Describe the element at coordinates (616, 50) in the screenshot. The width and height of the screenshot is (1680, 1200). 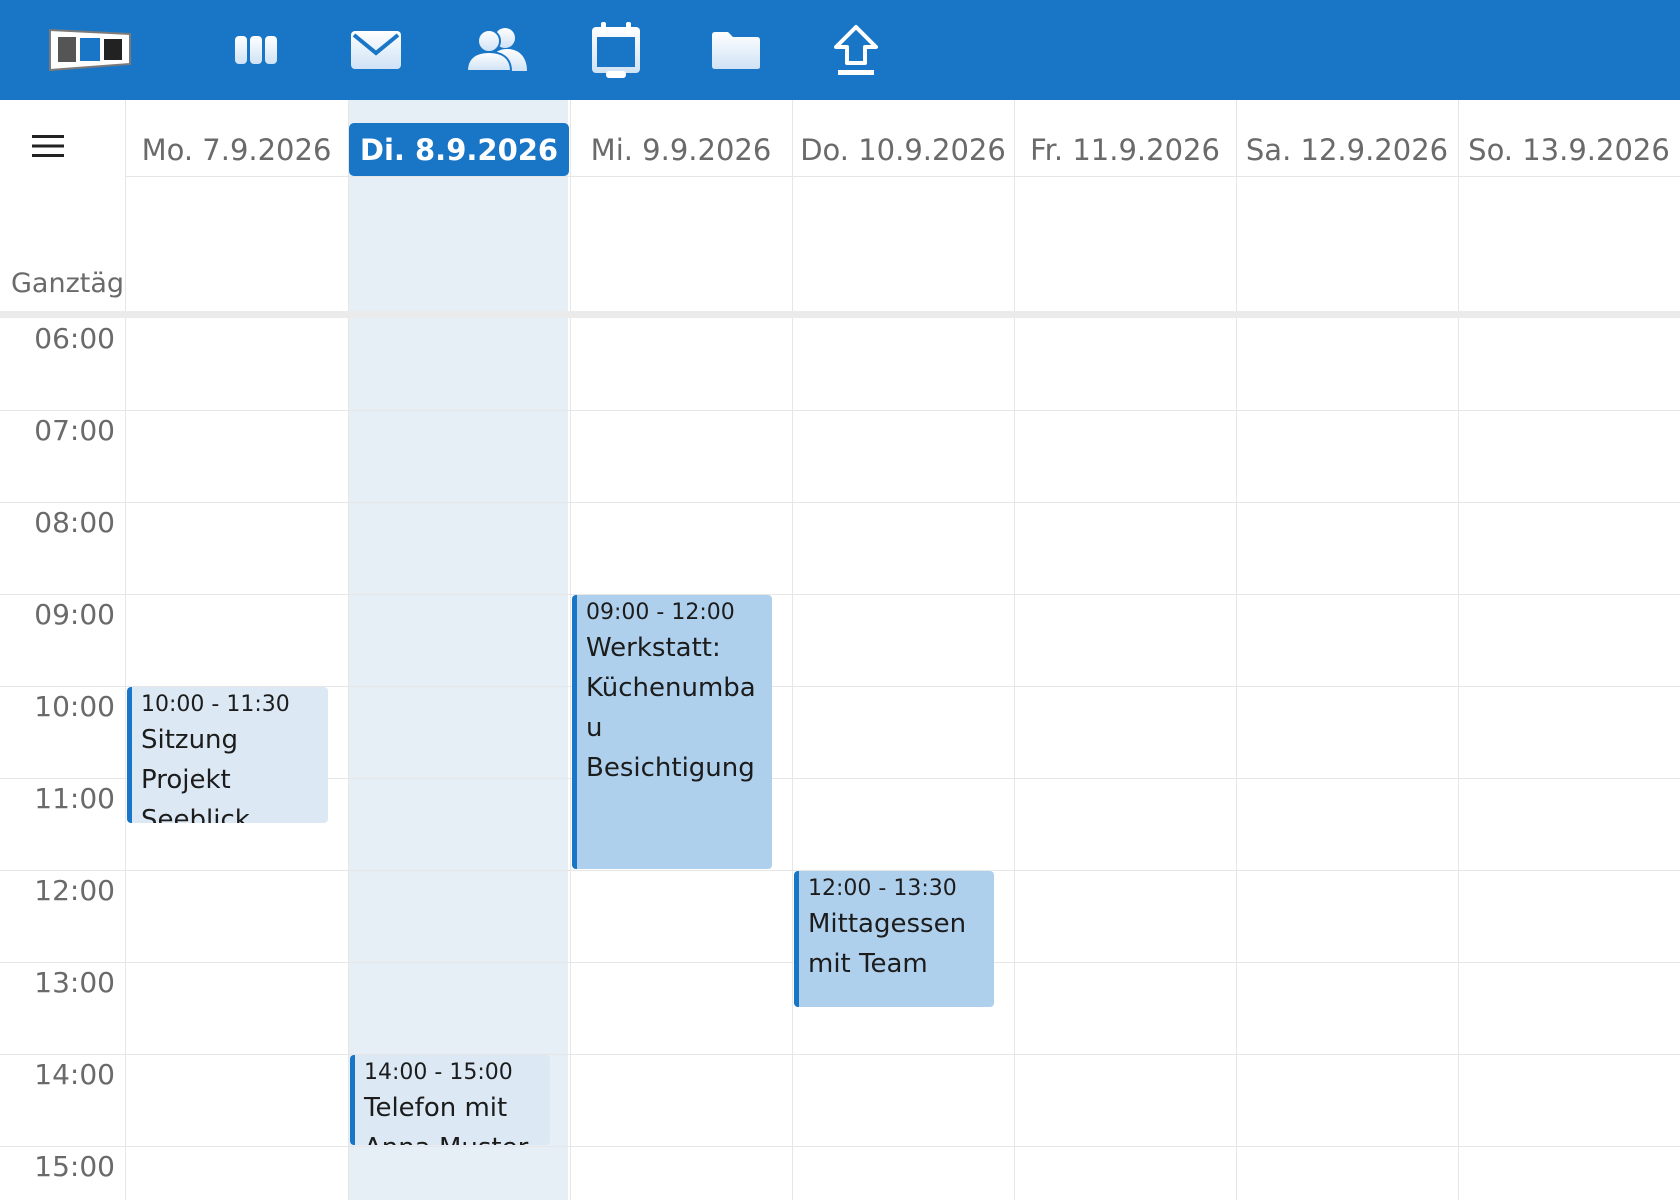
I see `calendar-icon` at that location.